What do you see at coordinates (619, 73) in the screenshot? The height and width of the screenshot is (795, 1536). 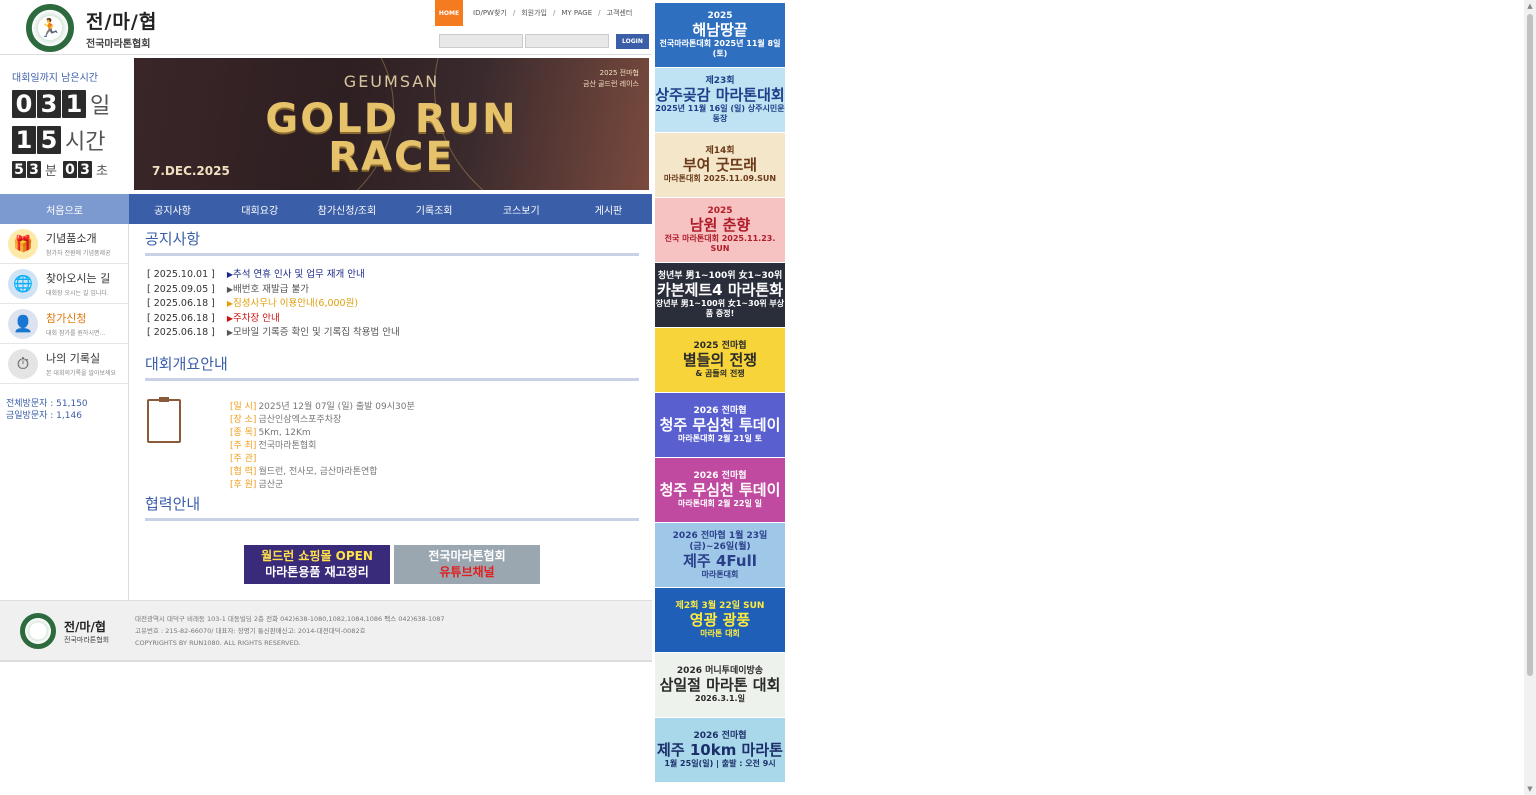 I see `hero-tag-line1: 2025 전마협` at bounding box center [619, 73].